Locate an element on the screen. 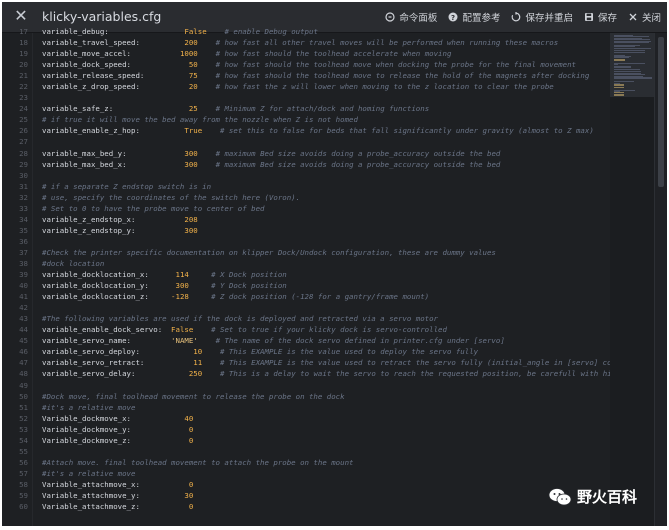  code-line: 55 is located at coordinates (306, 451).